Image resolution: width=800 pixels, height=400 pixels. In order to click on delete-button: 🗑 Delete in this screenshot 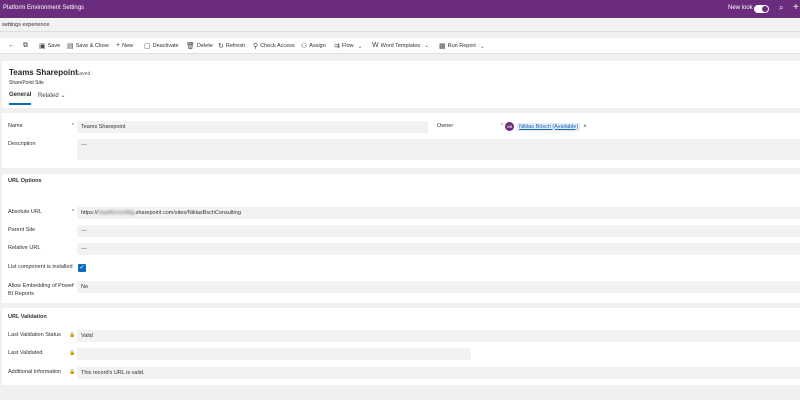, I will do `click(199, 46)`.